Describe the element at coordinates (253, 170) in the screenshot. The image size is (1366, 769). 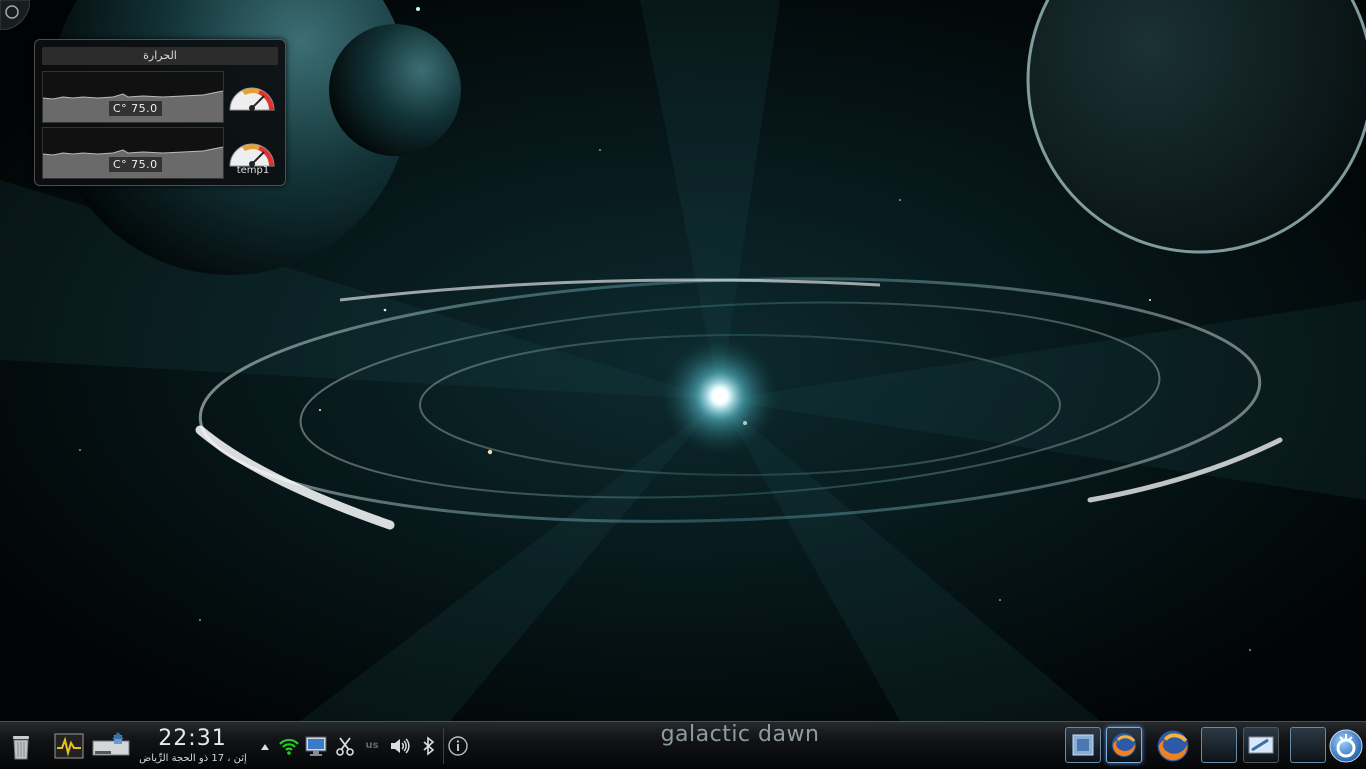
I see `sensor-name-label: temp1` at that location.